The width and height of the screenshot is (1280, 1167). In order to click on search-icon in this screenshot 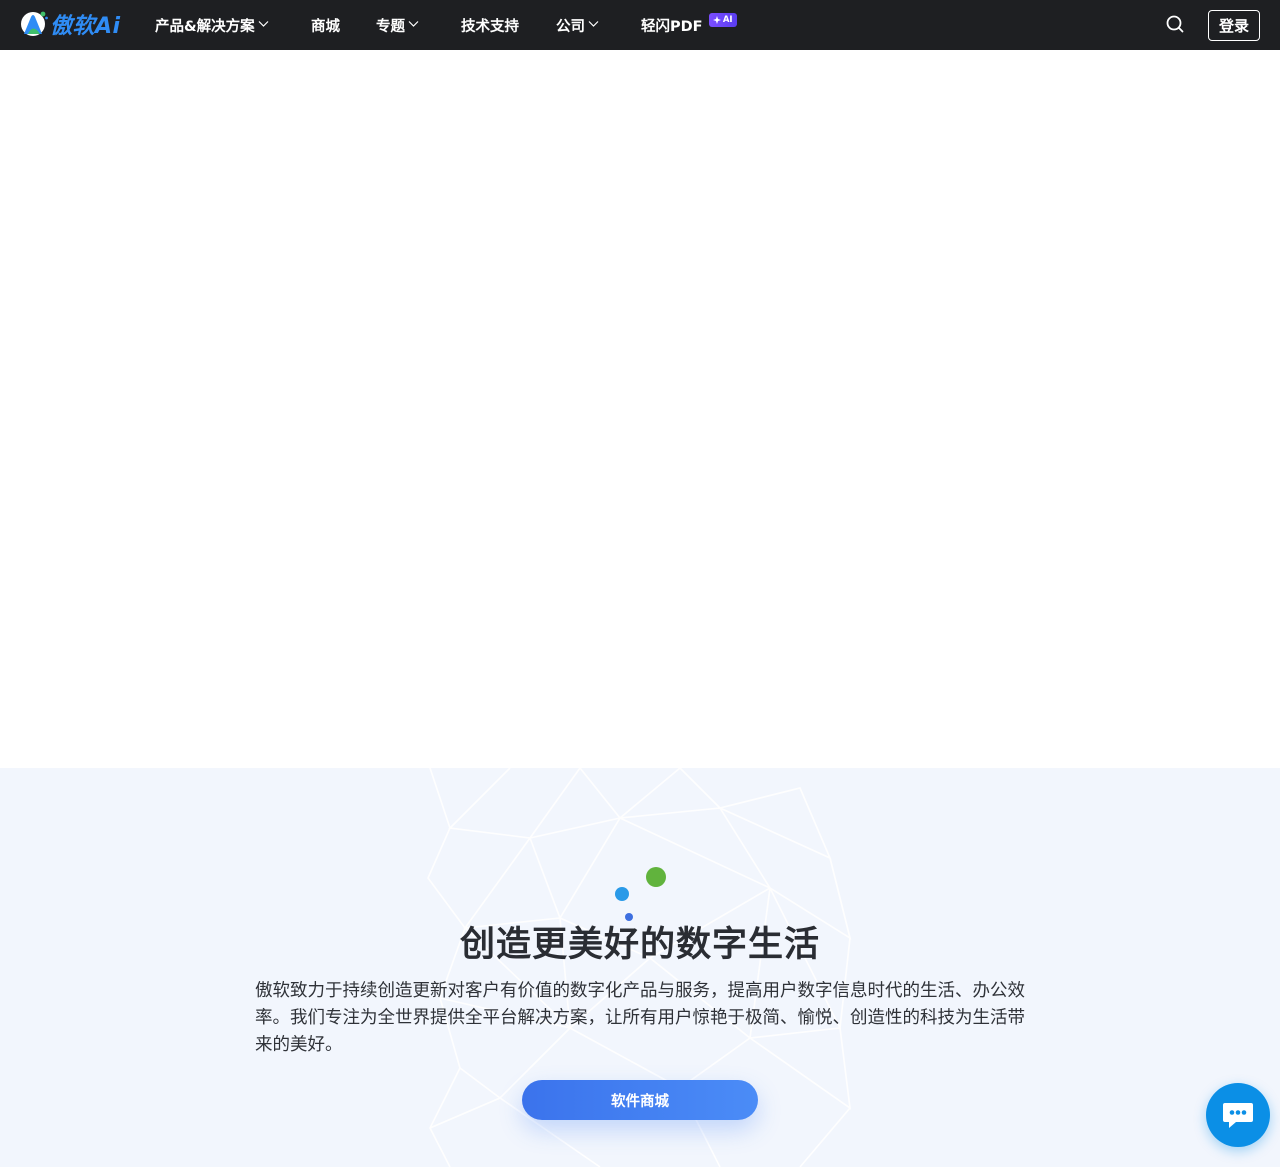, I will do `click(1175, 24)`.